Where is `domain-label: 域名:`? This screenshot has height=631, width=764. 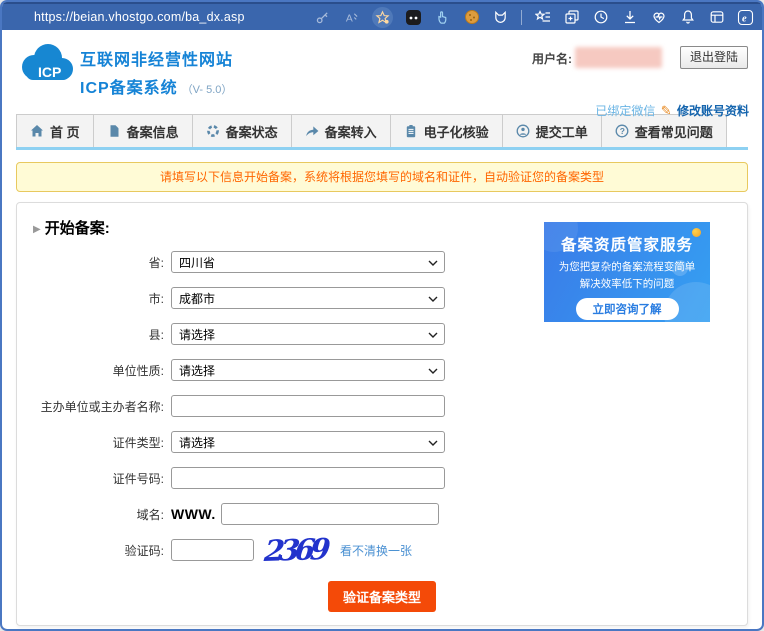
domain-label: 域名: is located at coordinates (150, 514).